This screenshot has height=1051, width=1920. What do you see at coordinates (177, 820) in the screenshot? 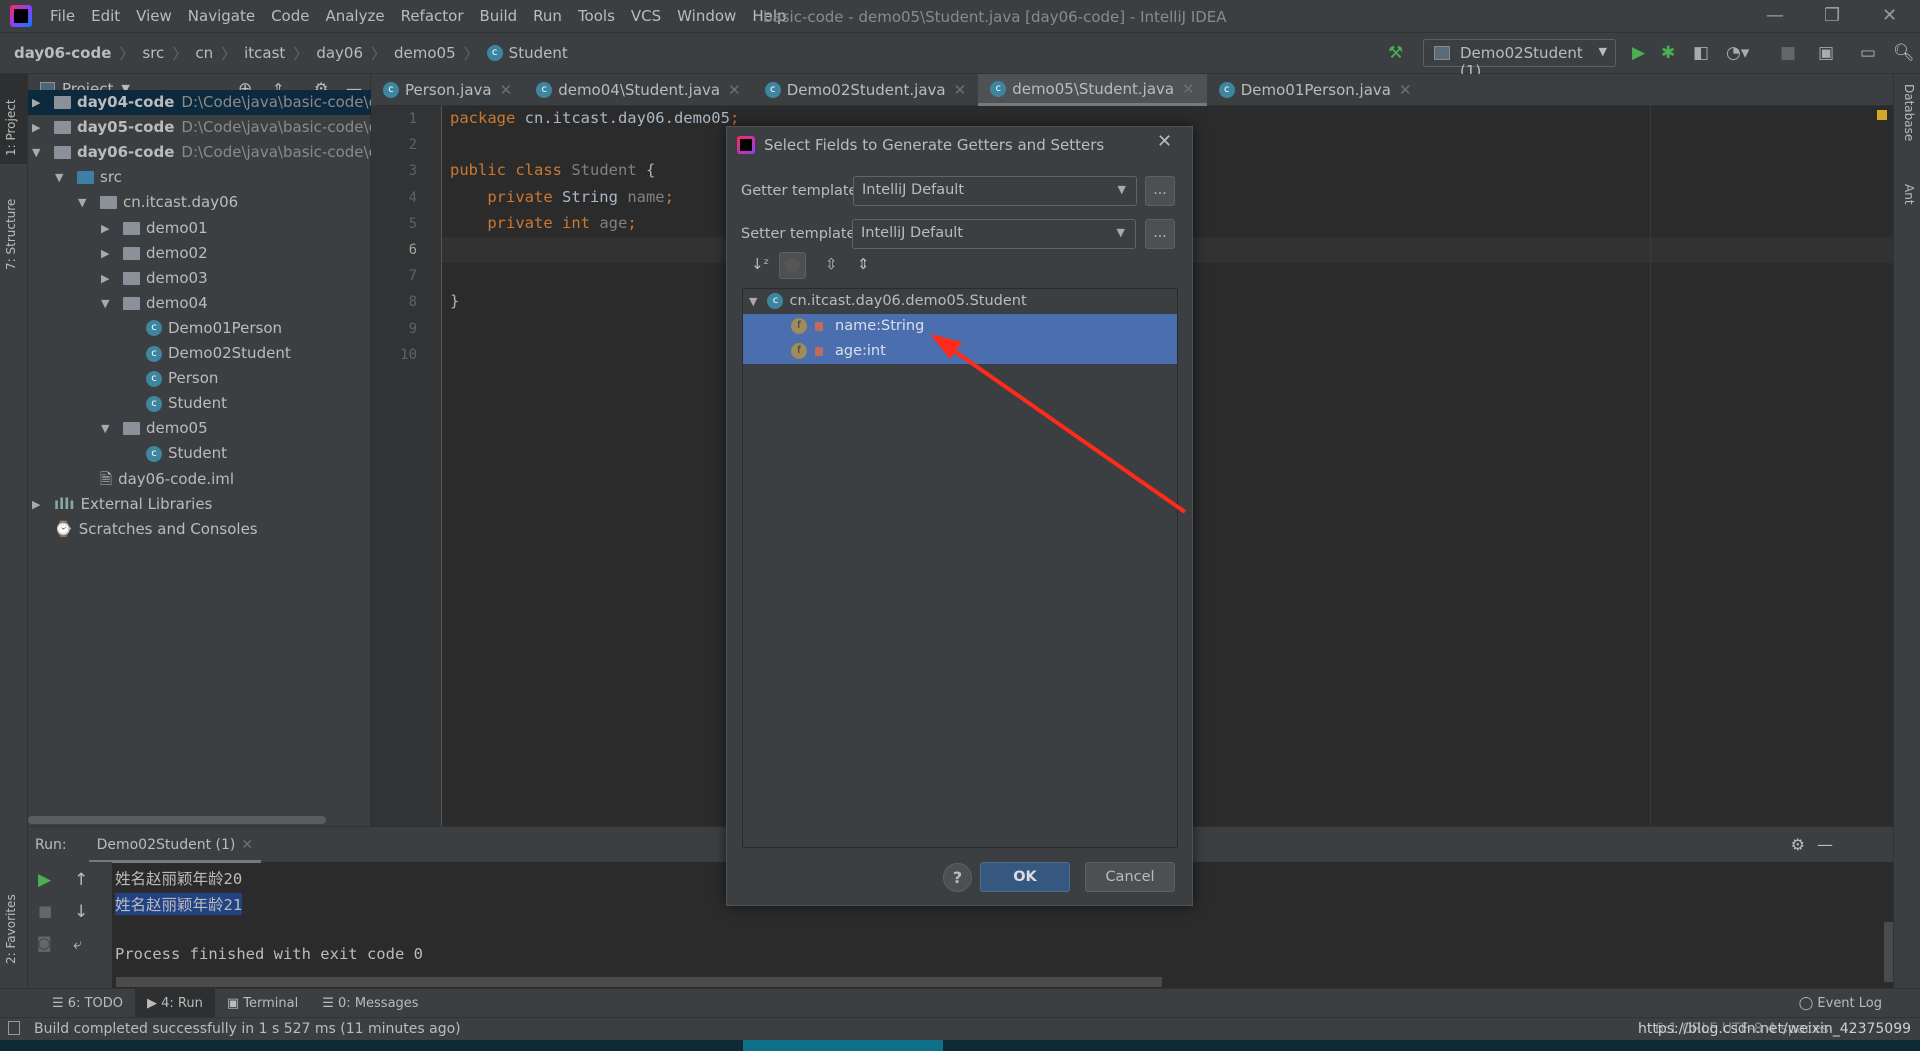
I see `project-scrollbar` at bounding box center [177, 820].